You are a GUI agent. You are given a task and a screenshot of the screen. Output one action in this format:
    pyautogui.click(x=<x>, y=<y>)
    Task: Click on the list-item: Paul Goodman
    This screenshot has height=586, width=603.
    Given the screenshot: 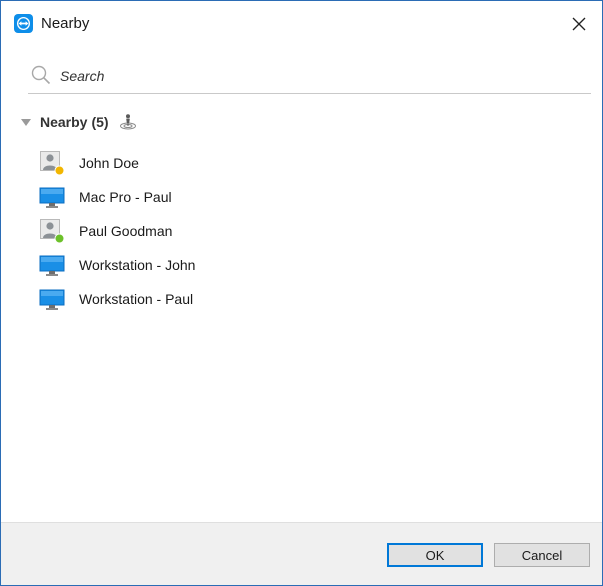 What is the action you would take?
    pyautogui.click(x=309, y=231)
    